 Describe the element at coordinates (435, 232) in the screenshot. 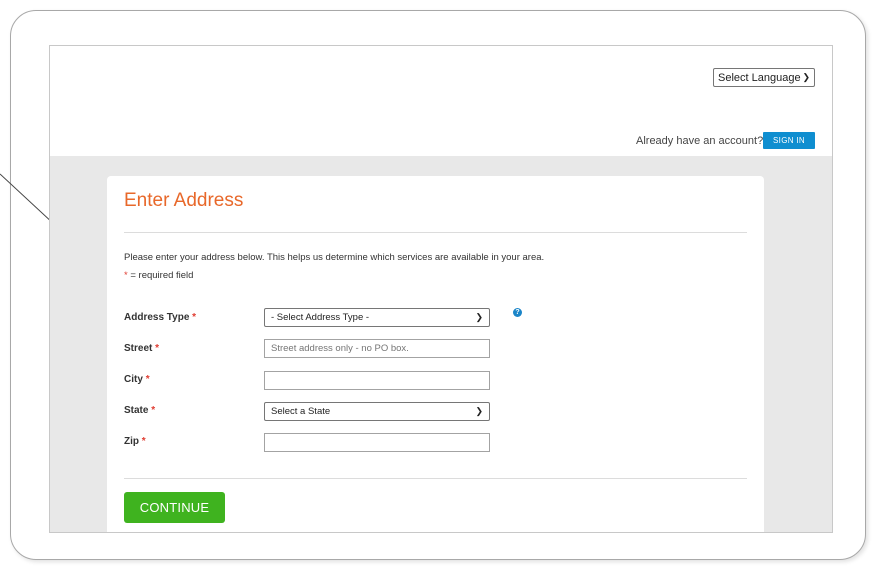

I see `title-divider` at that location.